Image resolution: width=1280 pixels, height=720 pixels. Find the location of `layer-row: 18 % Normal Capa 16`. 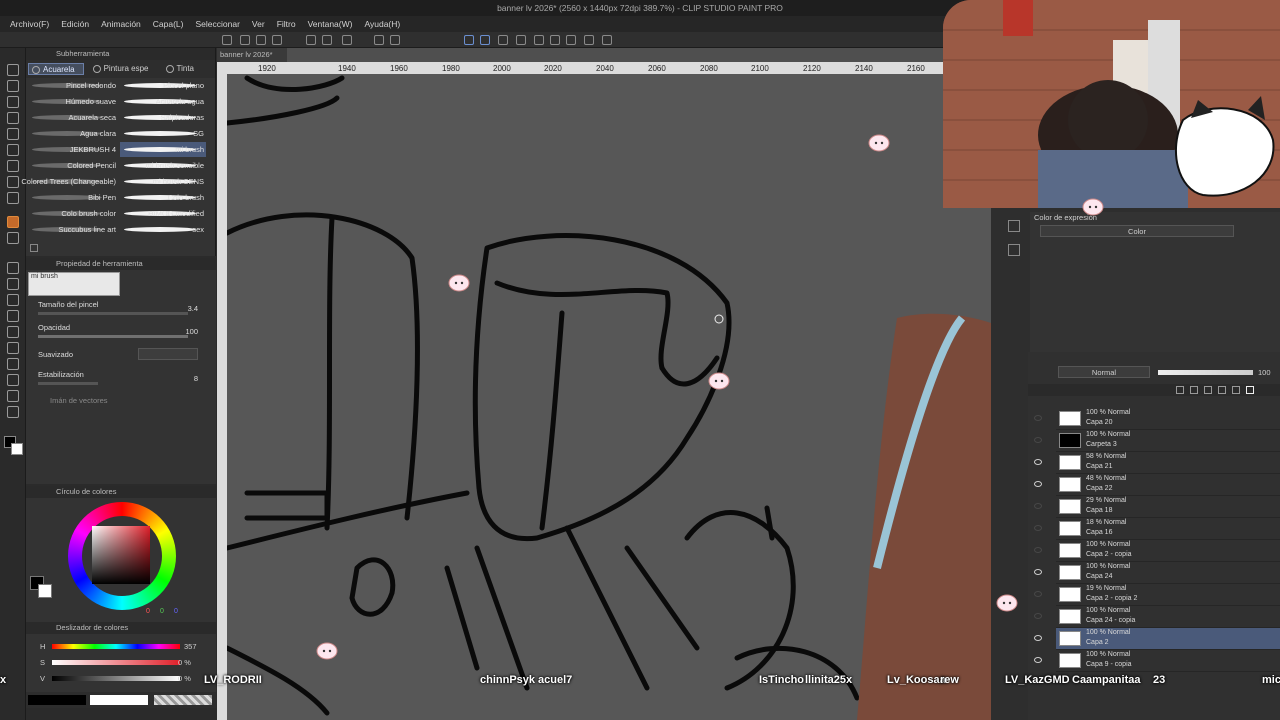

layer-row: 18 % Normal Capa 16 is located at coordinates (1157, 529).